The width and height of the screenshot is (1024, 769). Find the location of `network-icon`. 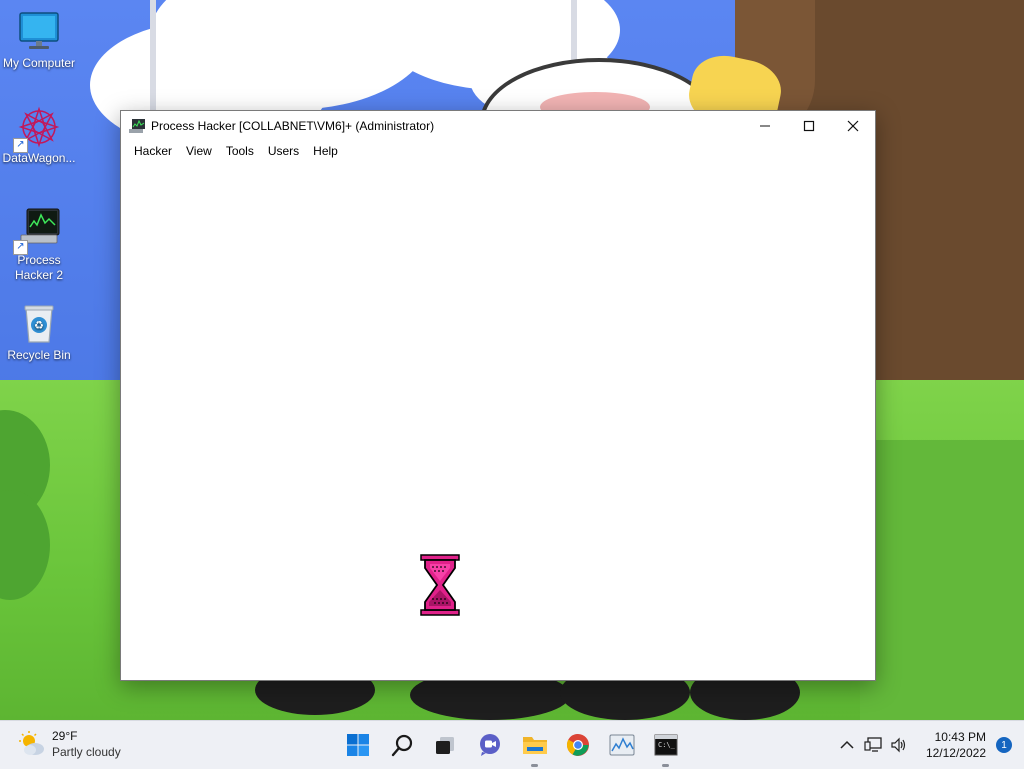

network-icon is located at coordinates (873, 744).